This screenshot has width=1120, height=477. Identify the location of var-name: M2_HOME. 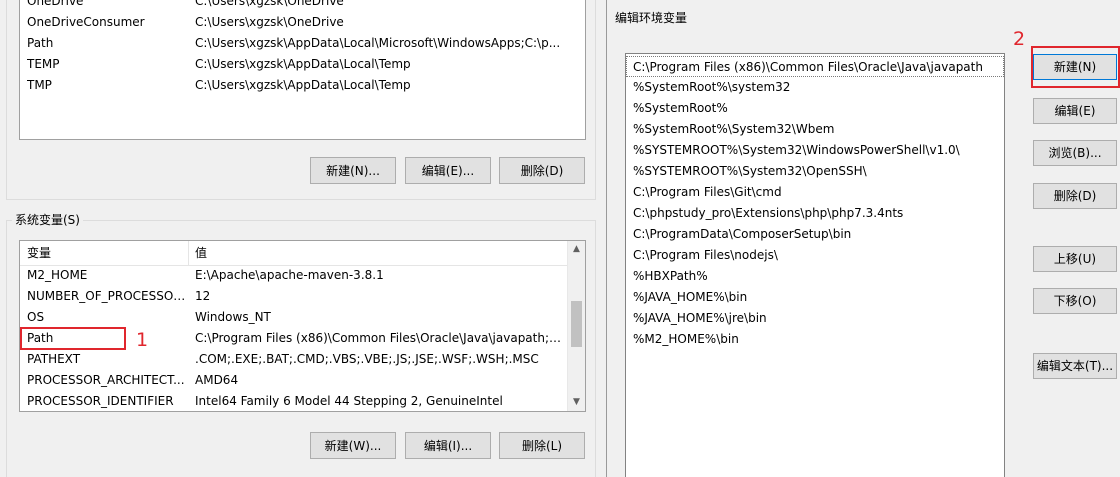
(57, 275).